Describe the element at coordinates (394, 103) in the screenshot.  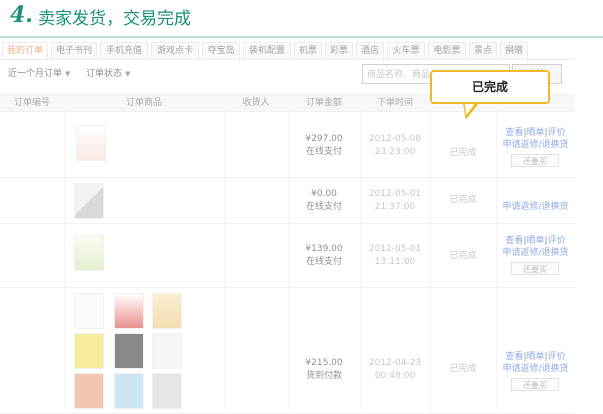
I see `col-order-time: 下单时间` at that location.